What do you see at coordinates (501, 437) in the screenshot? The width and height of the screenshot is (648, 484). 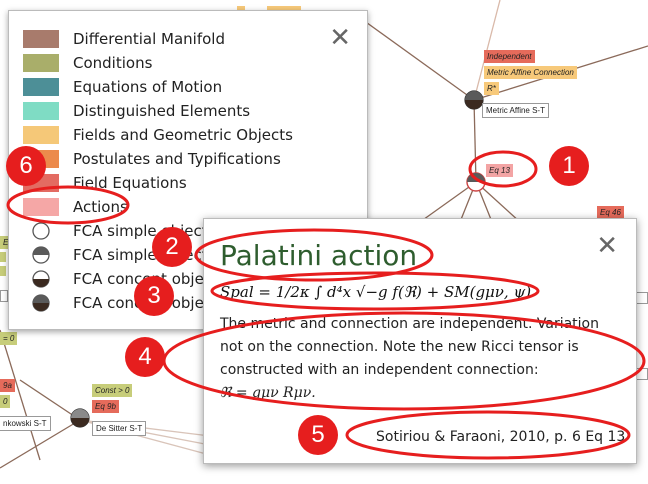 I see `popup-citation: Sotiriou & Faraoni, 2010, p. 6 Eq 13` at bounding box center [501, 437].